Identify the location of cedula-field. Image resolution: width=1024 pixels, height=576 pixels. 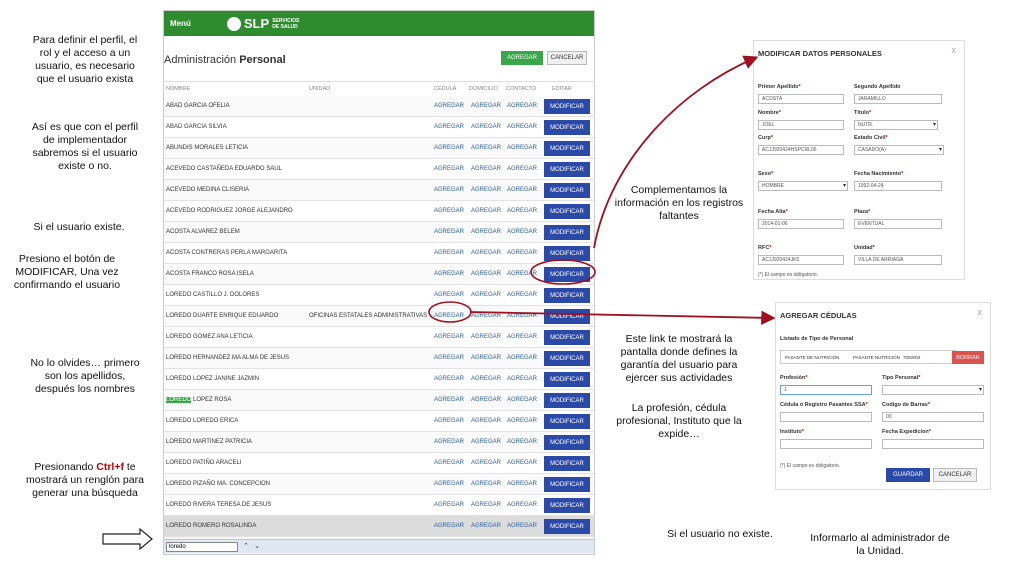
(826, 417).